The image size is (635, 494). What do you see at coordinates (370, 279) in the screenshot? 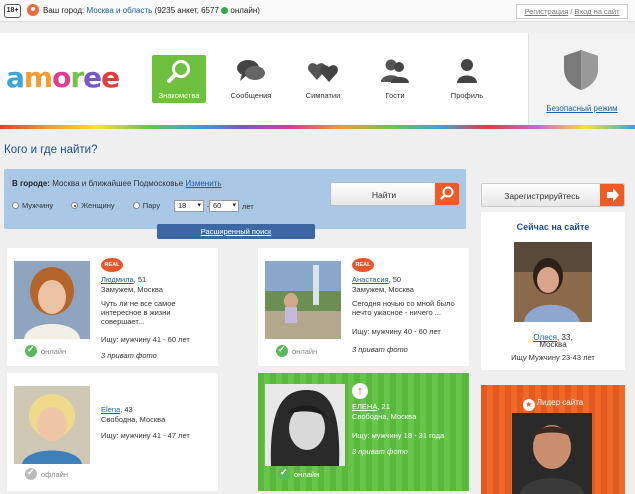
I see `profile-name-link: Анастасия` at bounding box center [370, 279].